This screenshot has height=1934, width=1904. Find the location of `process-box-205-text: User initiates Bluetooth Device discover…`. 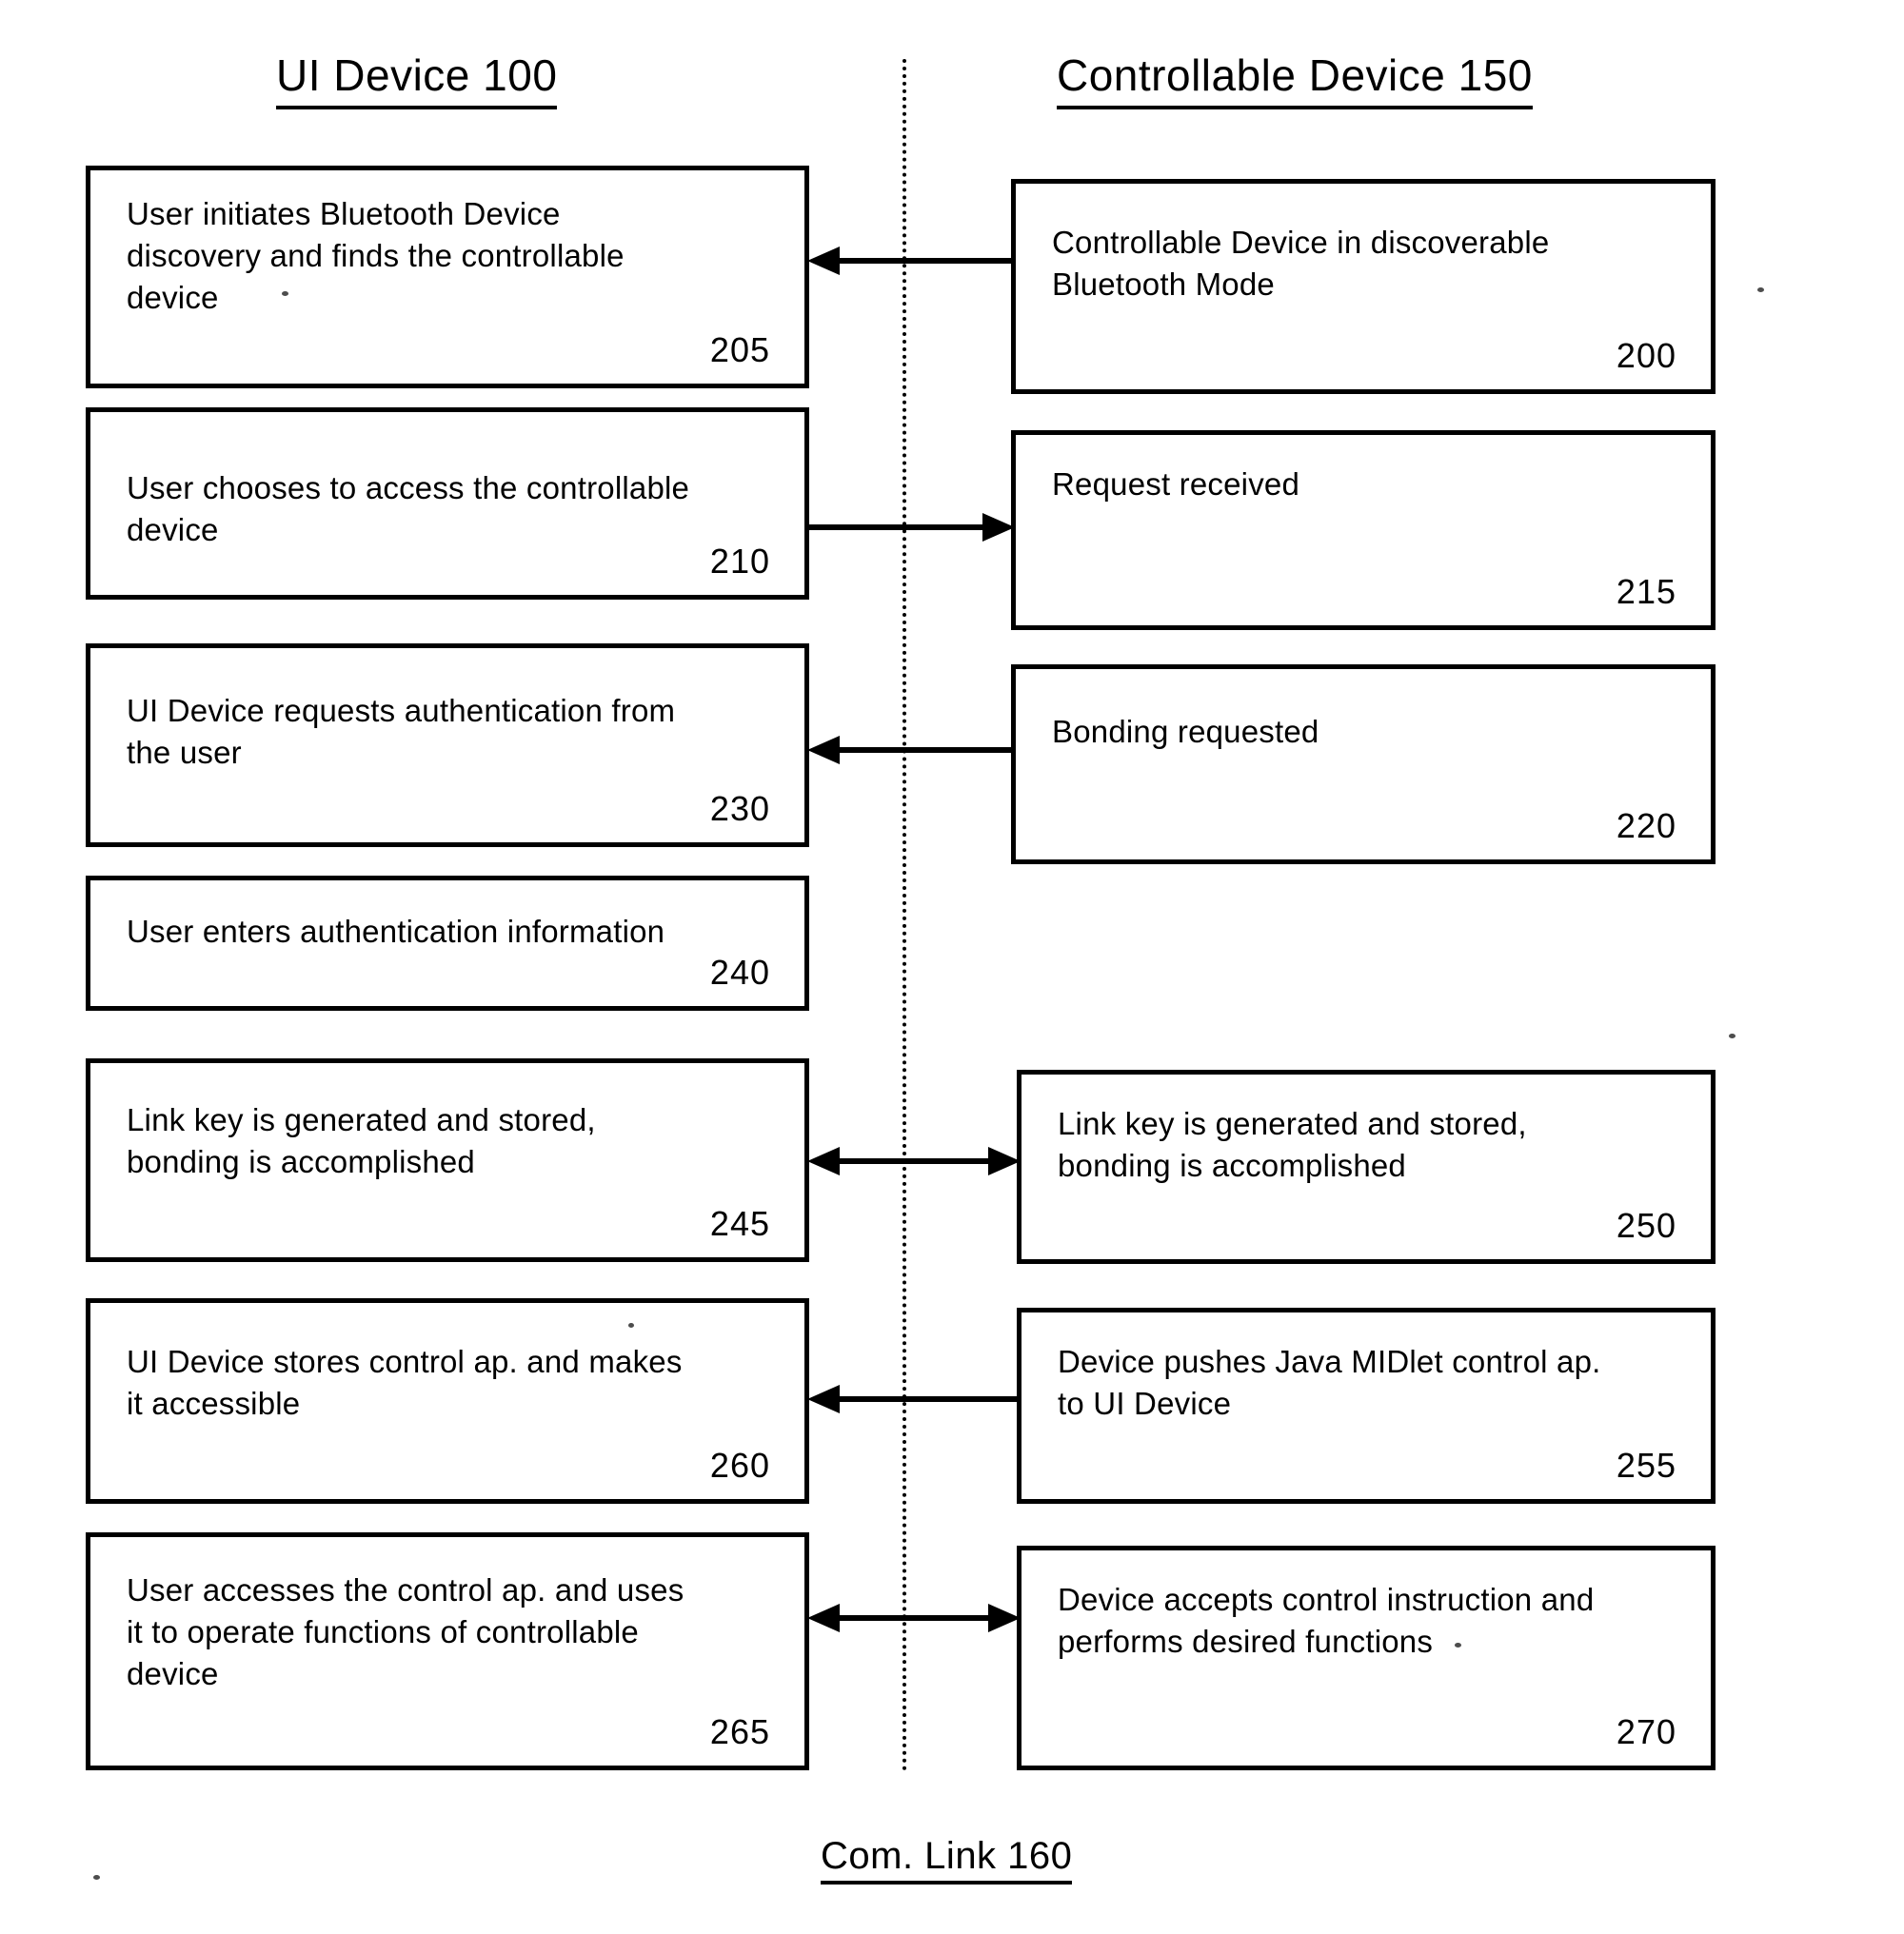

process-box-205-text: User initiates Bluetooth Device discover… is located at coordinates (376, 255).